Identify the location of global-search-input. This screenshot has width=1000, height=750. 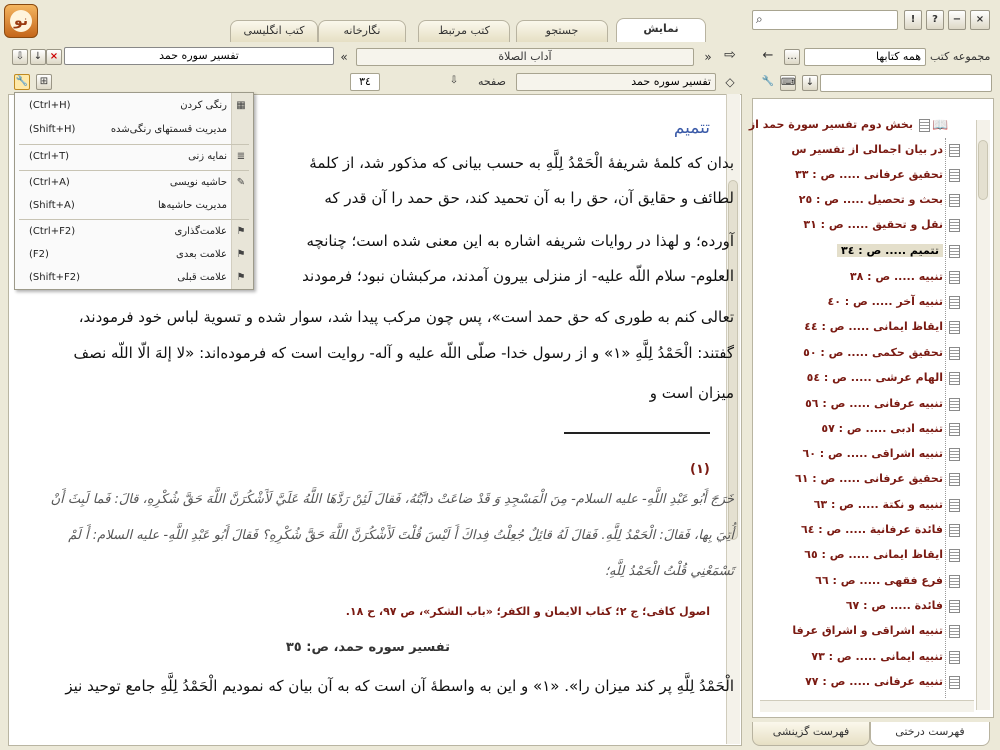
(825, 20).